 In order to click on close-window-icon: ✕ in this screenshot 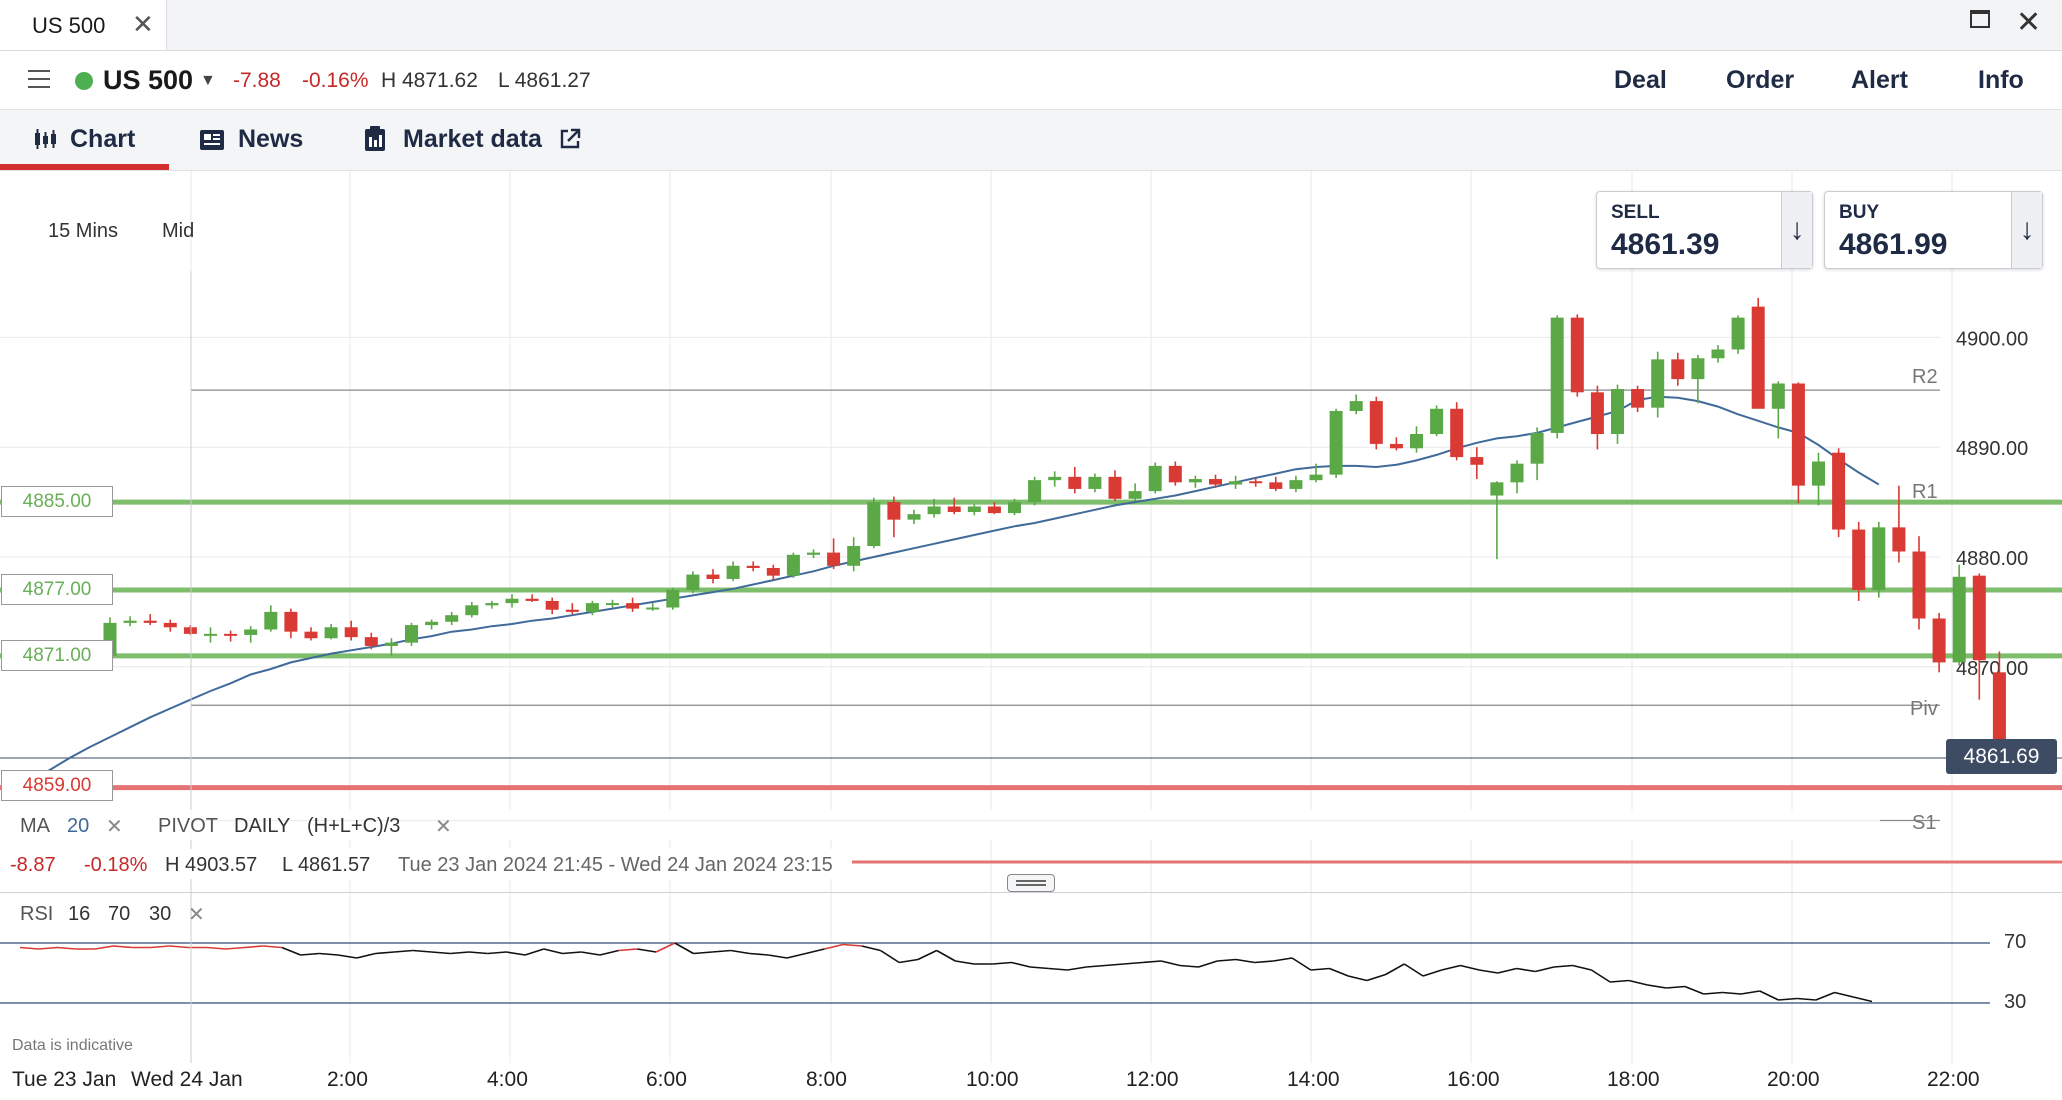, I will do `click(2028, 22)`.